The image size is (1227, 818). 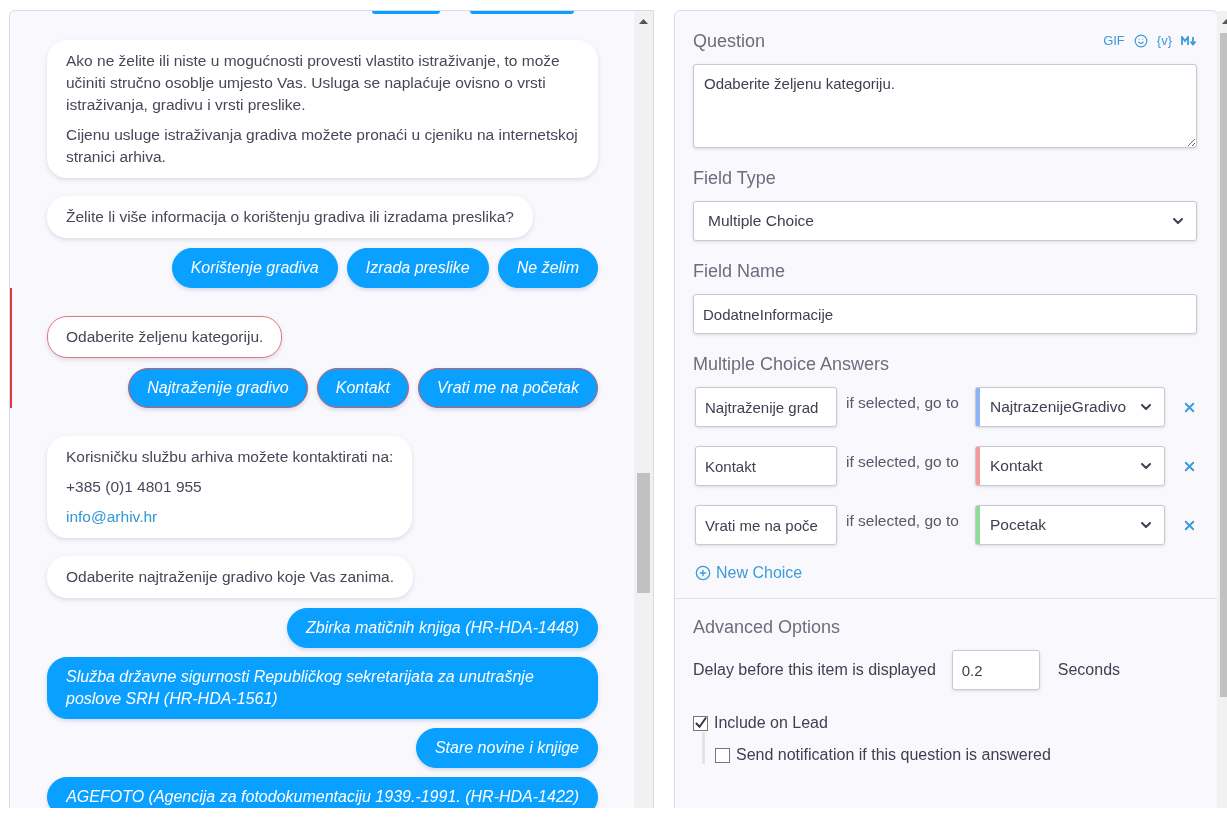 I want to click on delay-input: 0.2, so click(x=995, y=670).